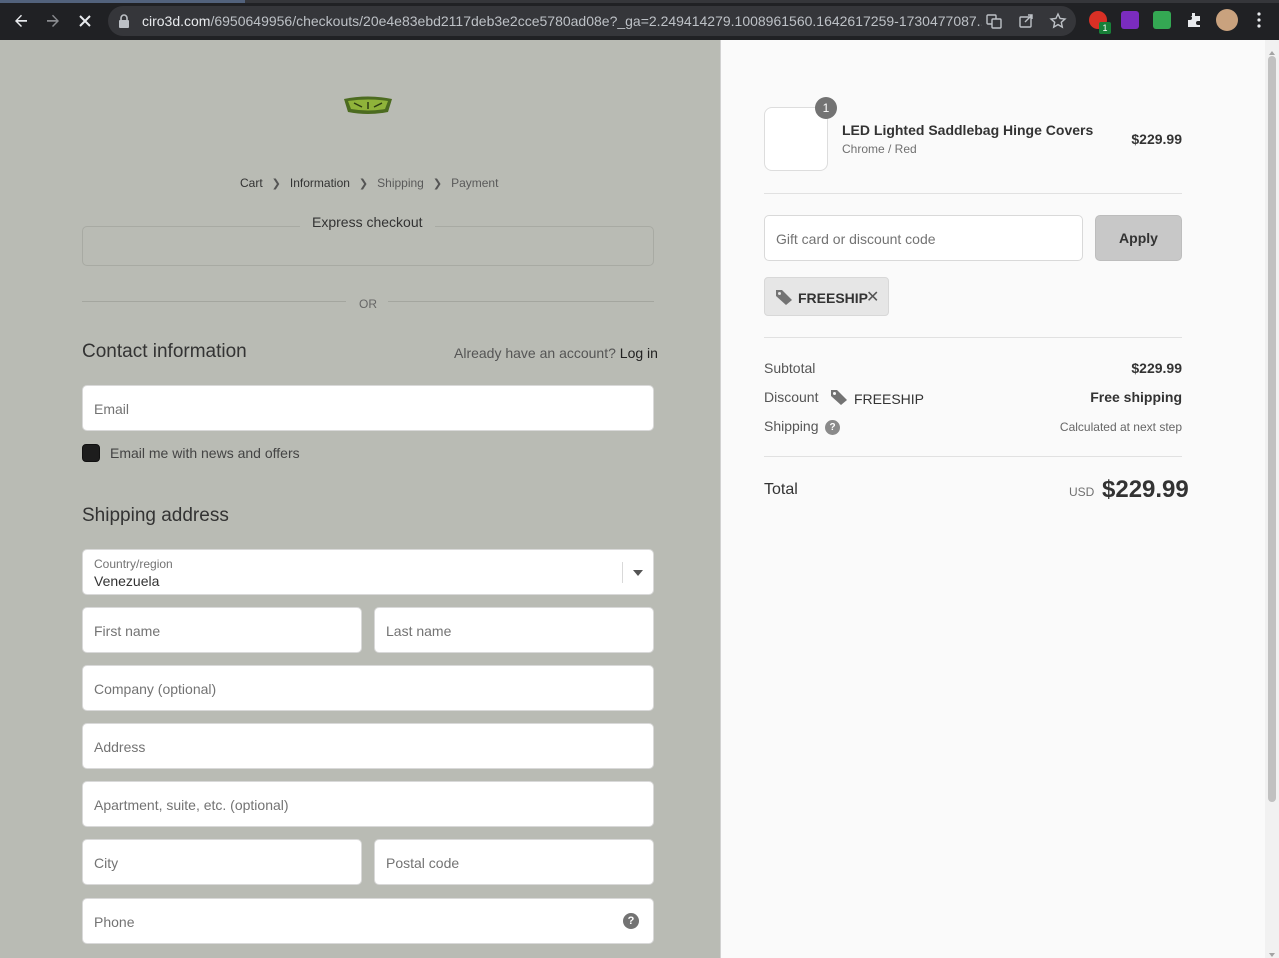 The image size is (1279, 958). Describe the element at coordinates (114, 922) in the screenshot. I see `phone-placeholder: Phone` at that location.